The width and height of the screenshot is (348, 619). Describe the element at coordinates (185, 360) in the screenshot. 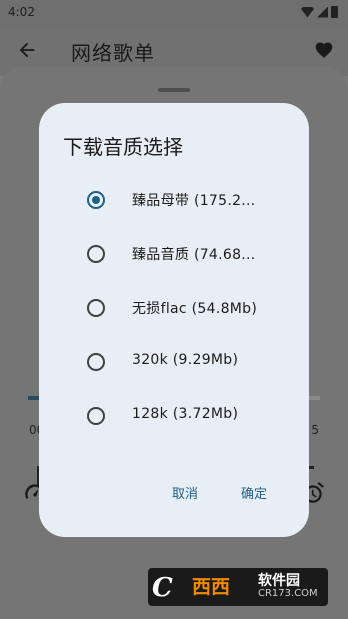

I see `option-label: 320k (9.29Mb)` at that location.